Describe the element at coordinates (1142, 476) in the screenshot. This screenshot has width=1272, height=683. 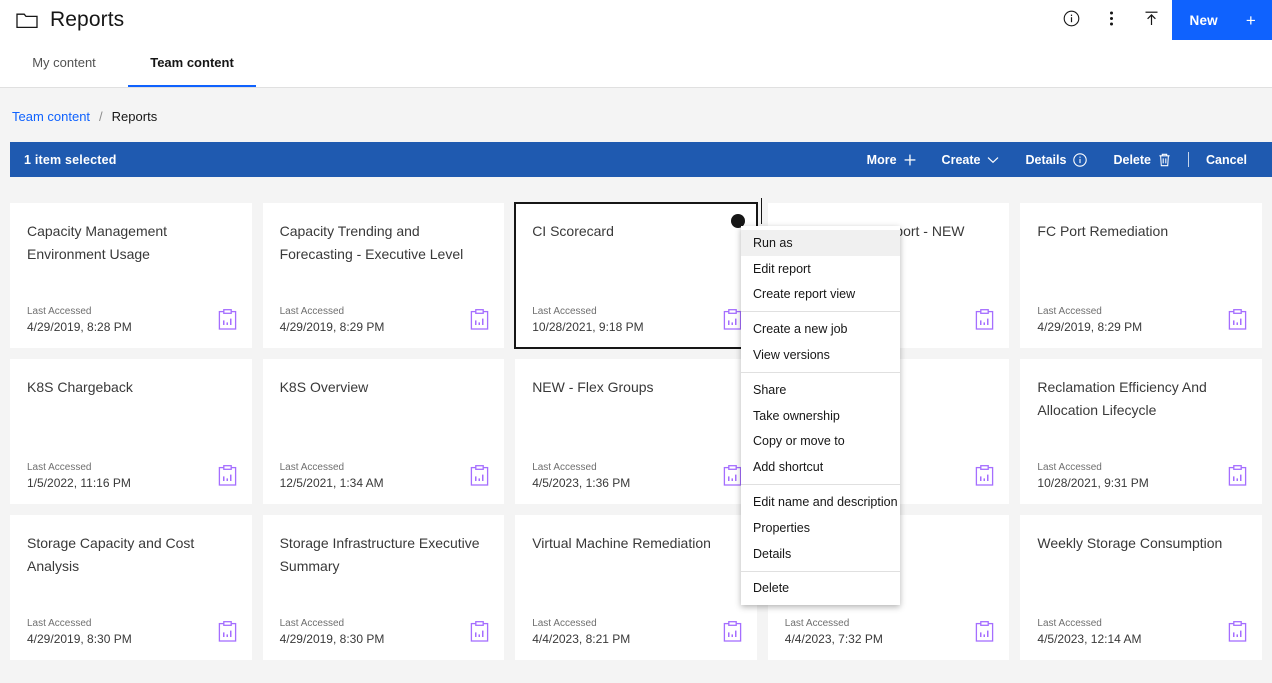
I see `report-card-footer: Last Accessed 10/28/2021, 9:31 PM` at that location.